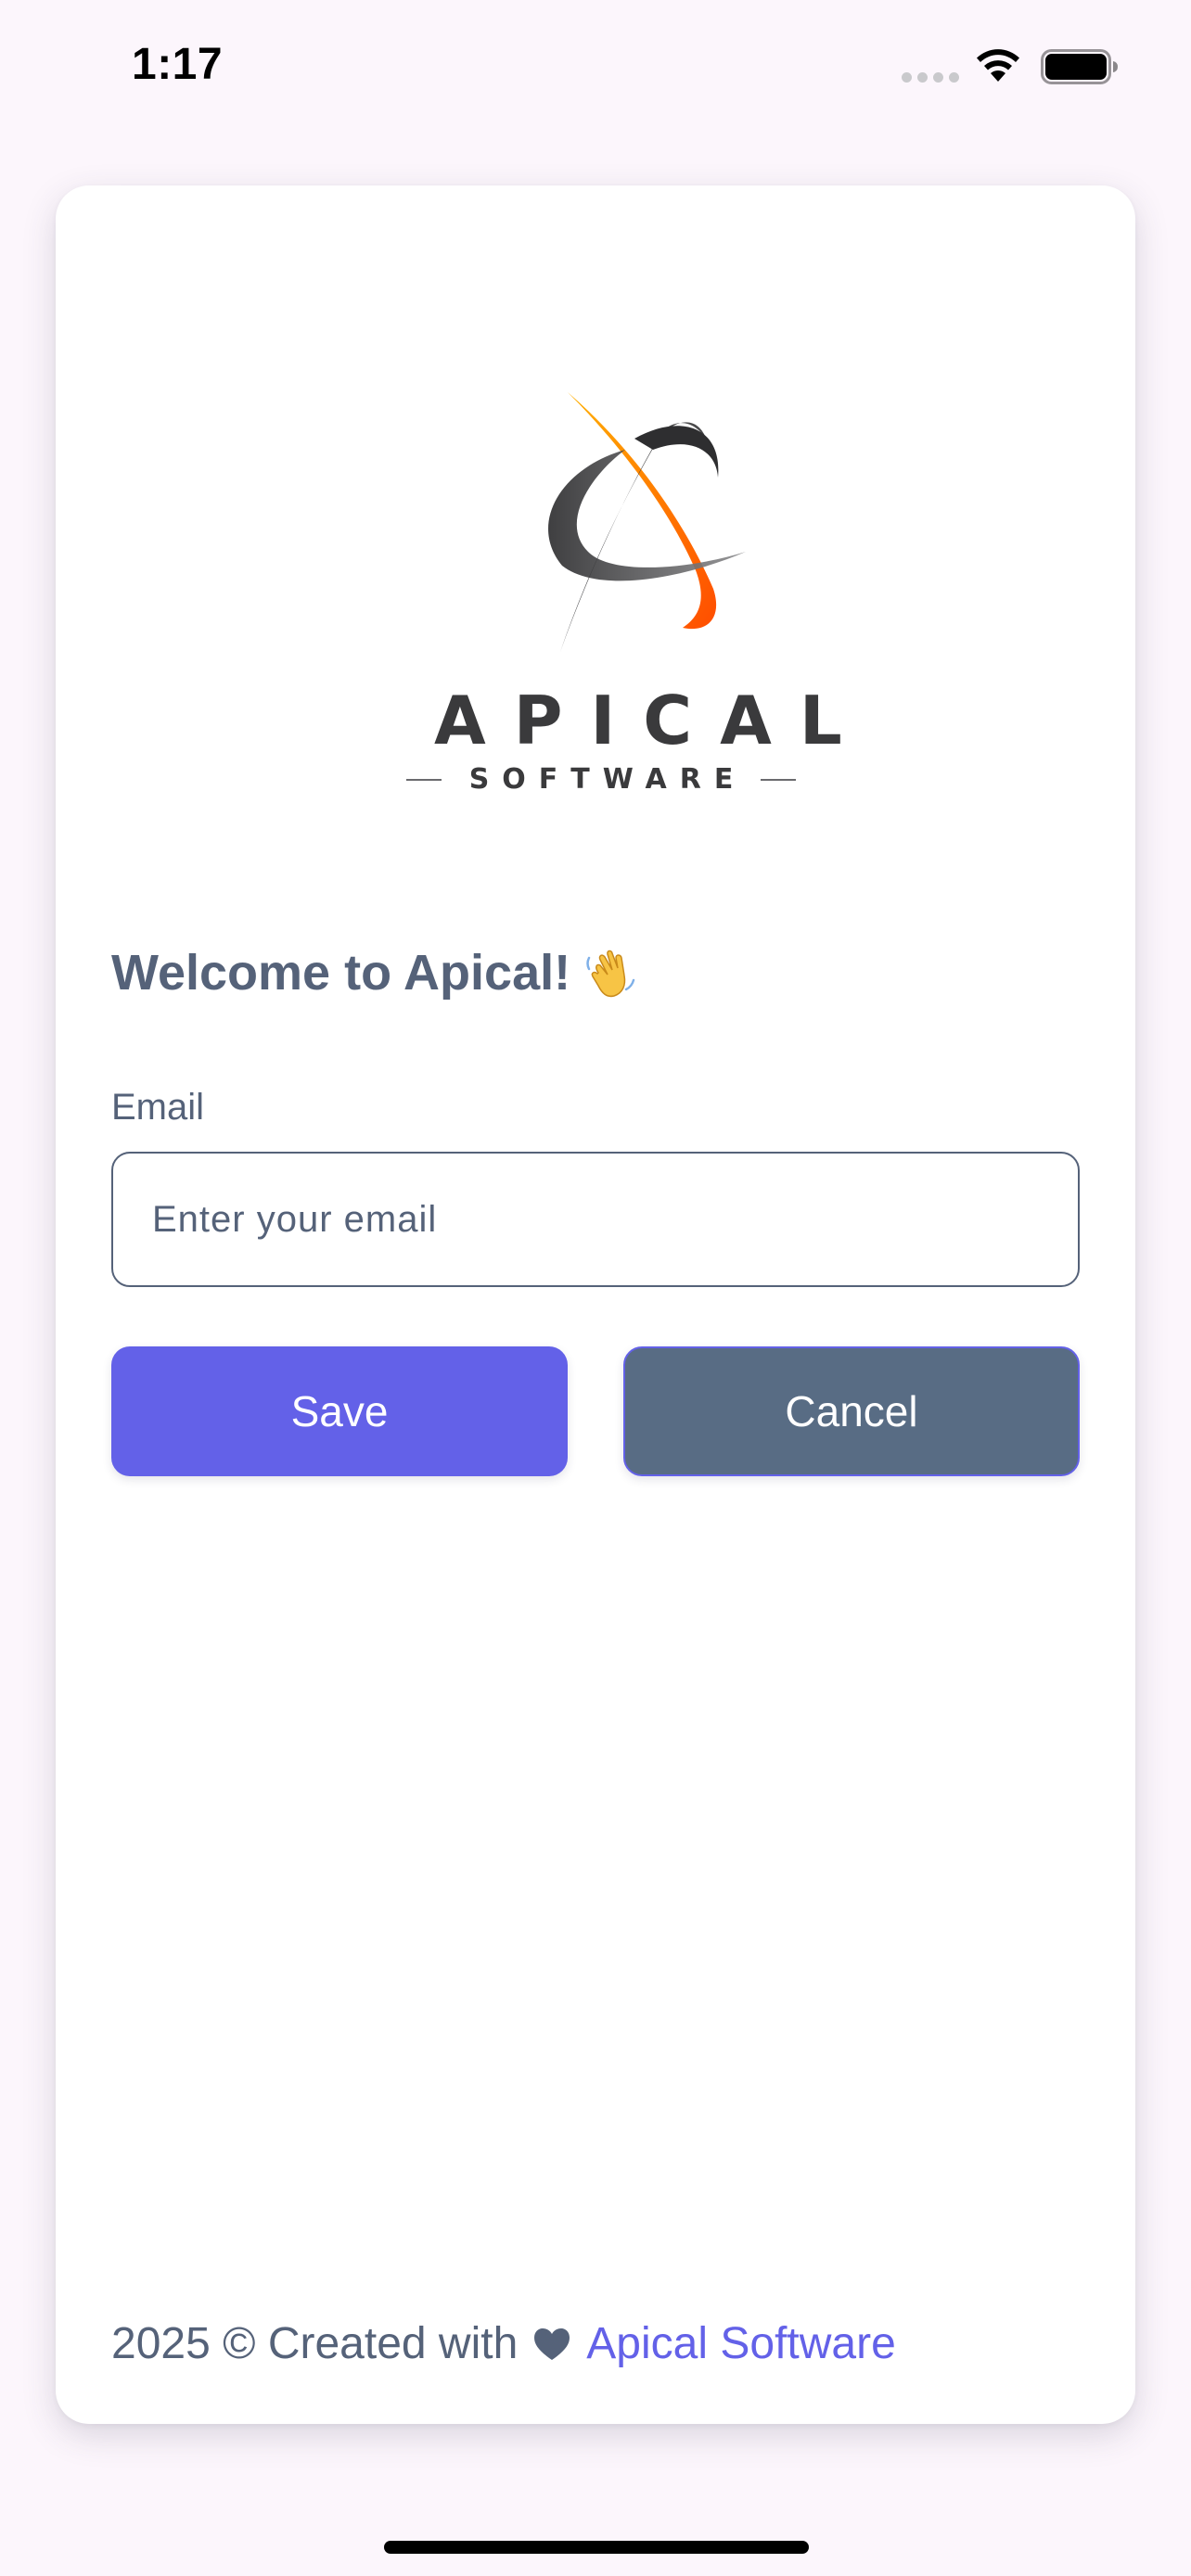 The height and width of the screenshot is (2576, 1191). Describe the element at coordinates (424, 779) in the screenshot. I see `logo-rule-left` at that location.